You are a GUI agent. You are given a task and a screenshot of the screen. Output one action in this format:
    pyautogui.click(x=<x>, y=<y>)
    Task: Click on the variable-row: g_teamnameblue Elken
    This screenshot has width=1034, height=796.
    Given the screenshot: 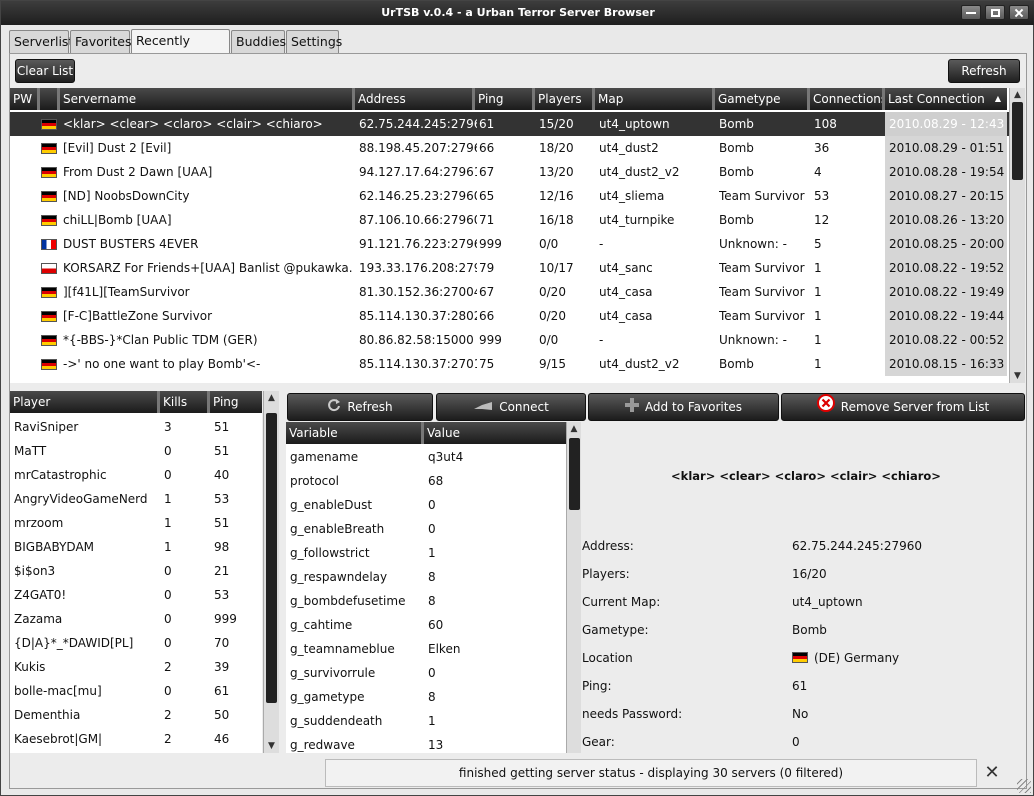 What is the action you would take?
    pyautogui.click(x=426, y=649)
    